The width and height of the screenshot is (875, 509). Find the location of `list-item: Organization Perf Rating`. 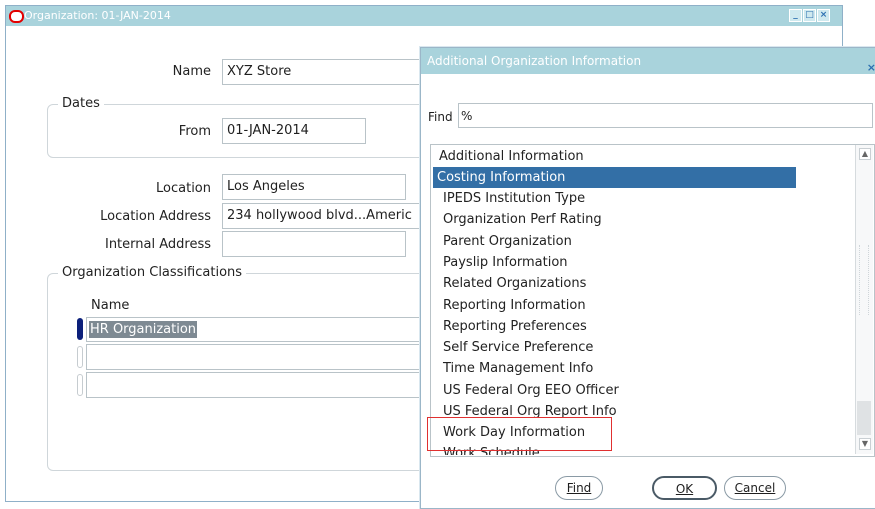

list-item: Organization Perf Rating is located at coordinates (618, 219).